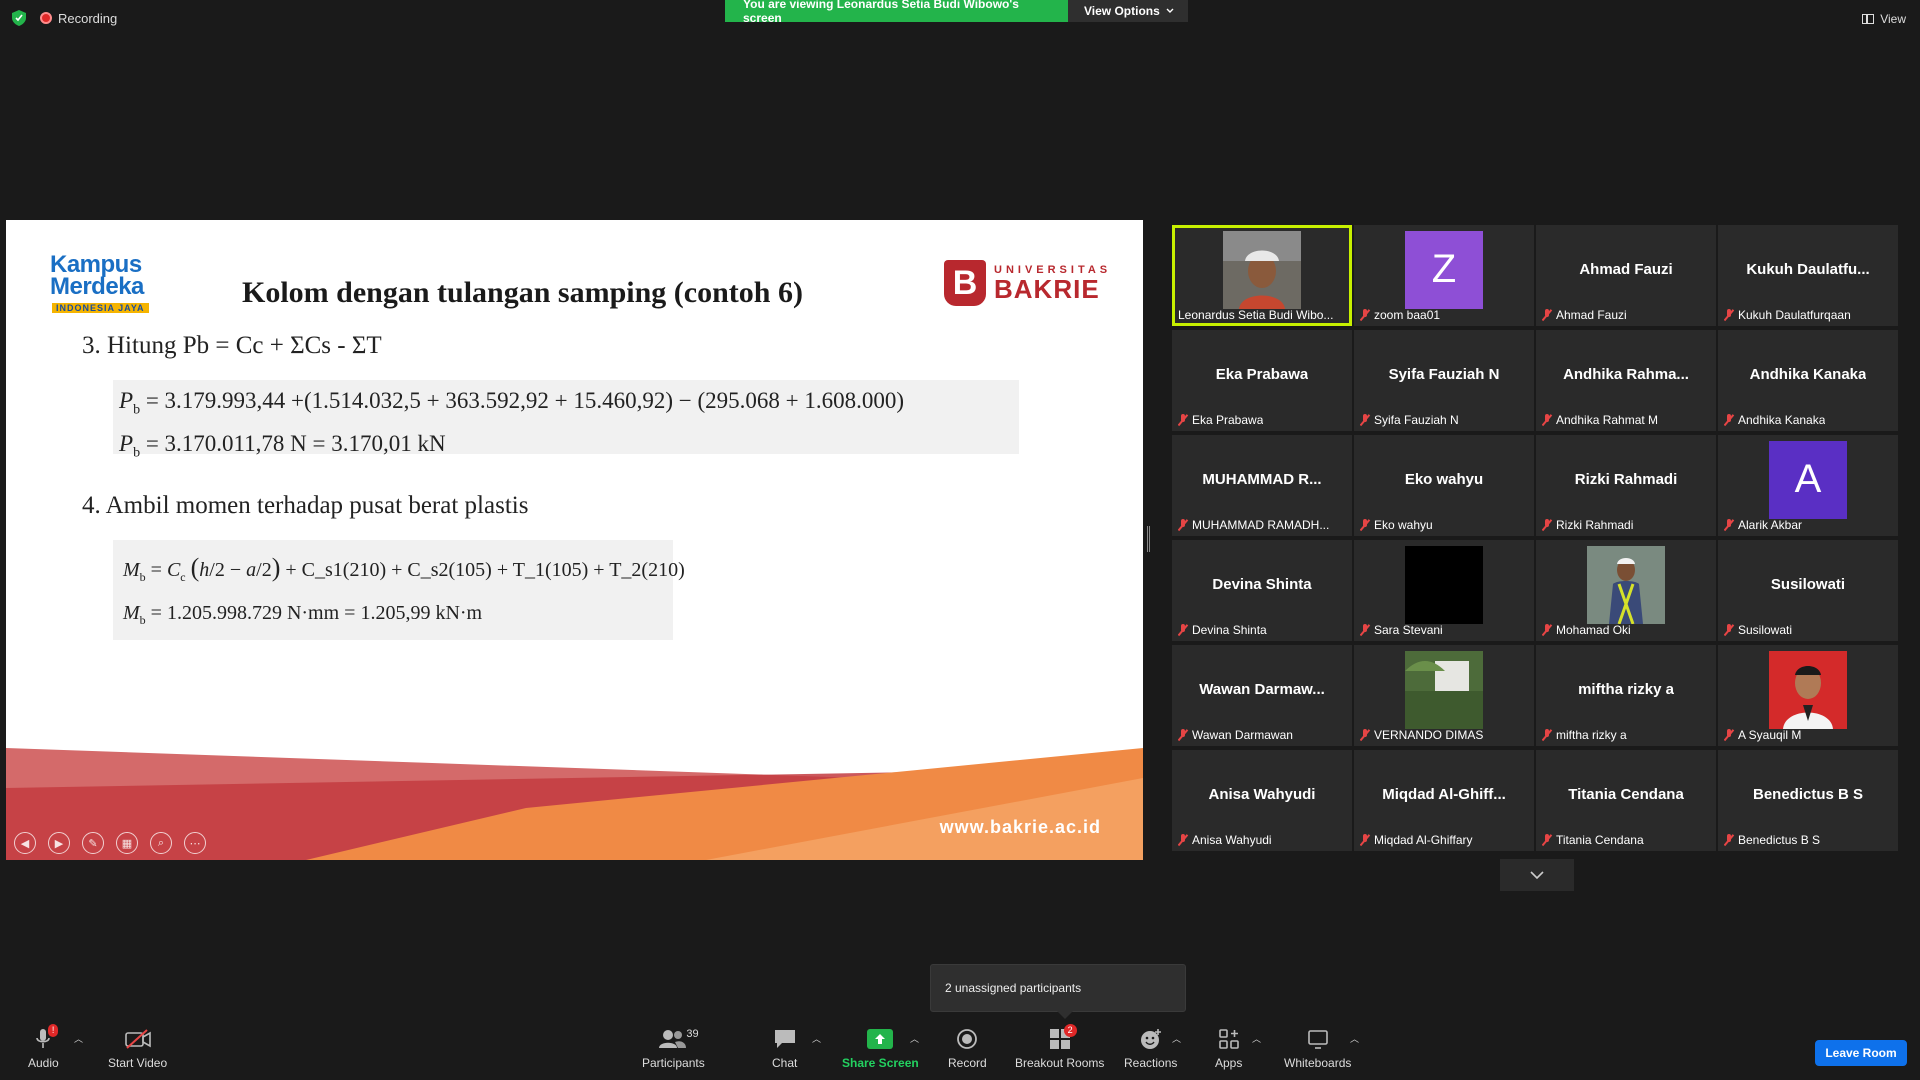 The height and width of the screenshot is (1080, 1920). I want to click on participant-tile: Syifa Fauziah N Syifa Fauziah N, so click(1444, 380).